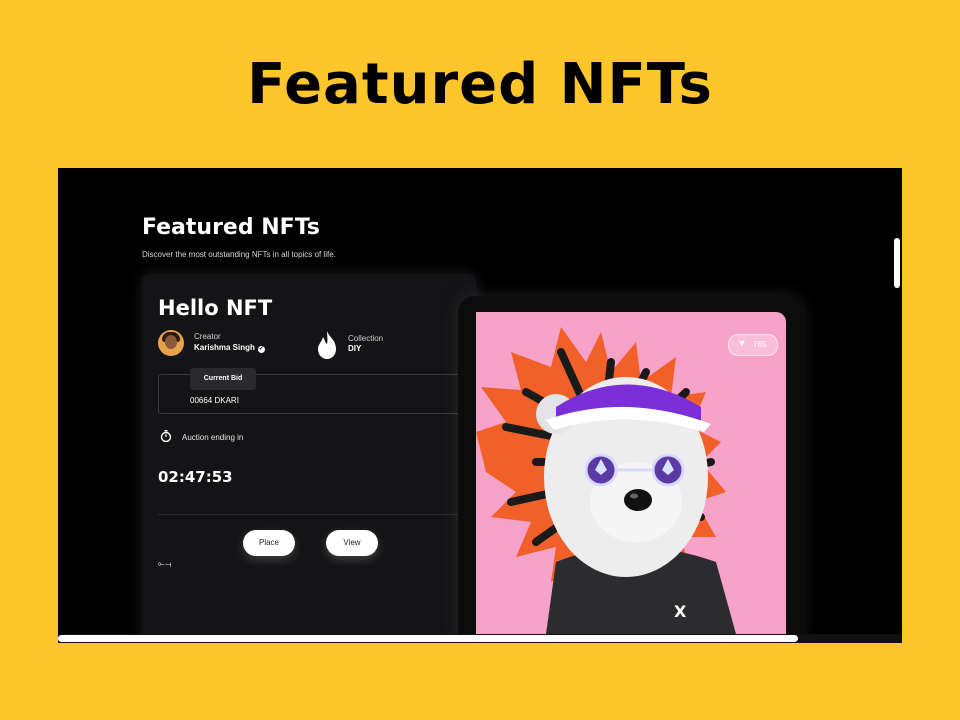 Image resolution: width=960 pixels, height=720 pixels. Describe the element at coordinates (231, 227) in the screenshot. I see `section-heading: Featured NFTs` at that location.